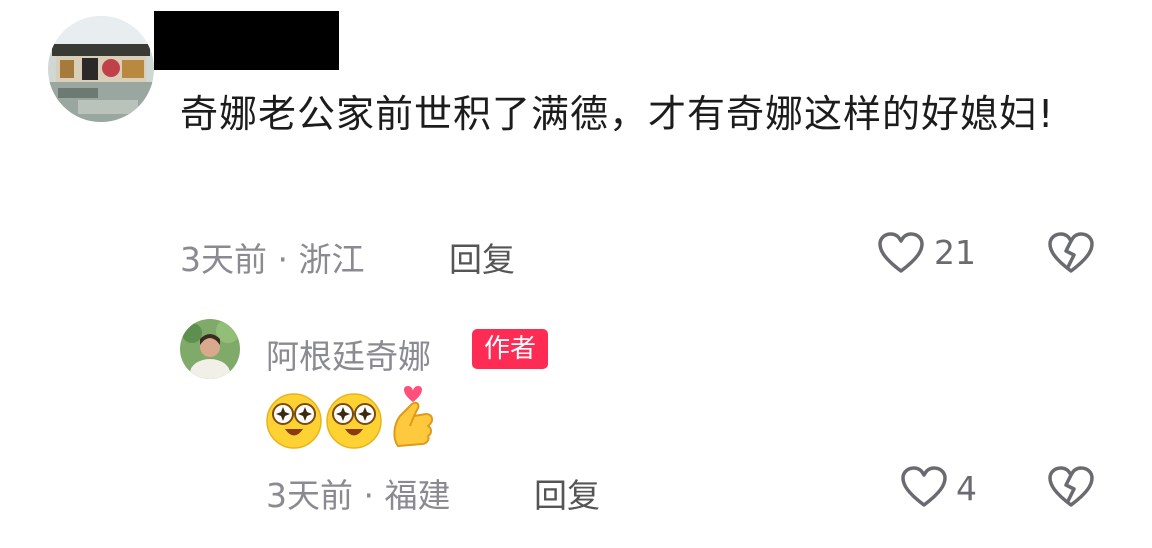 Image resolution: width=1152 pixels, height=548 pixels. I want to click on reply-like-count: 4, so click(966, 488).